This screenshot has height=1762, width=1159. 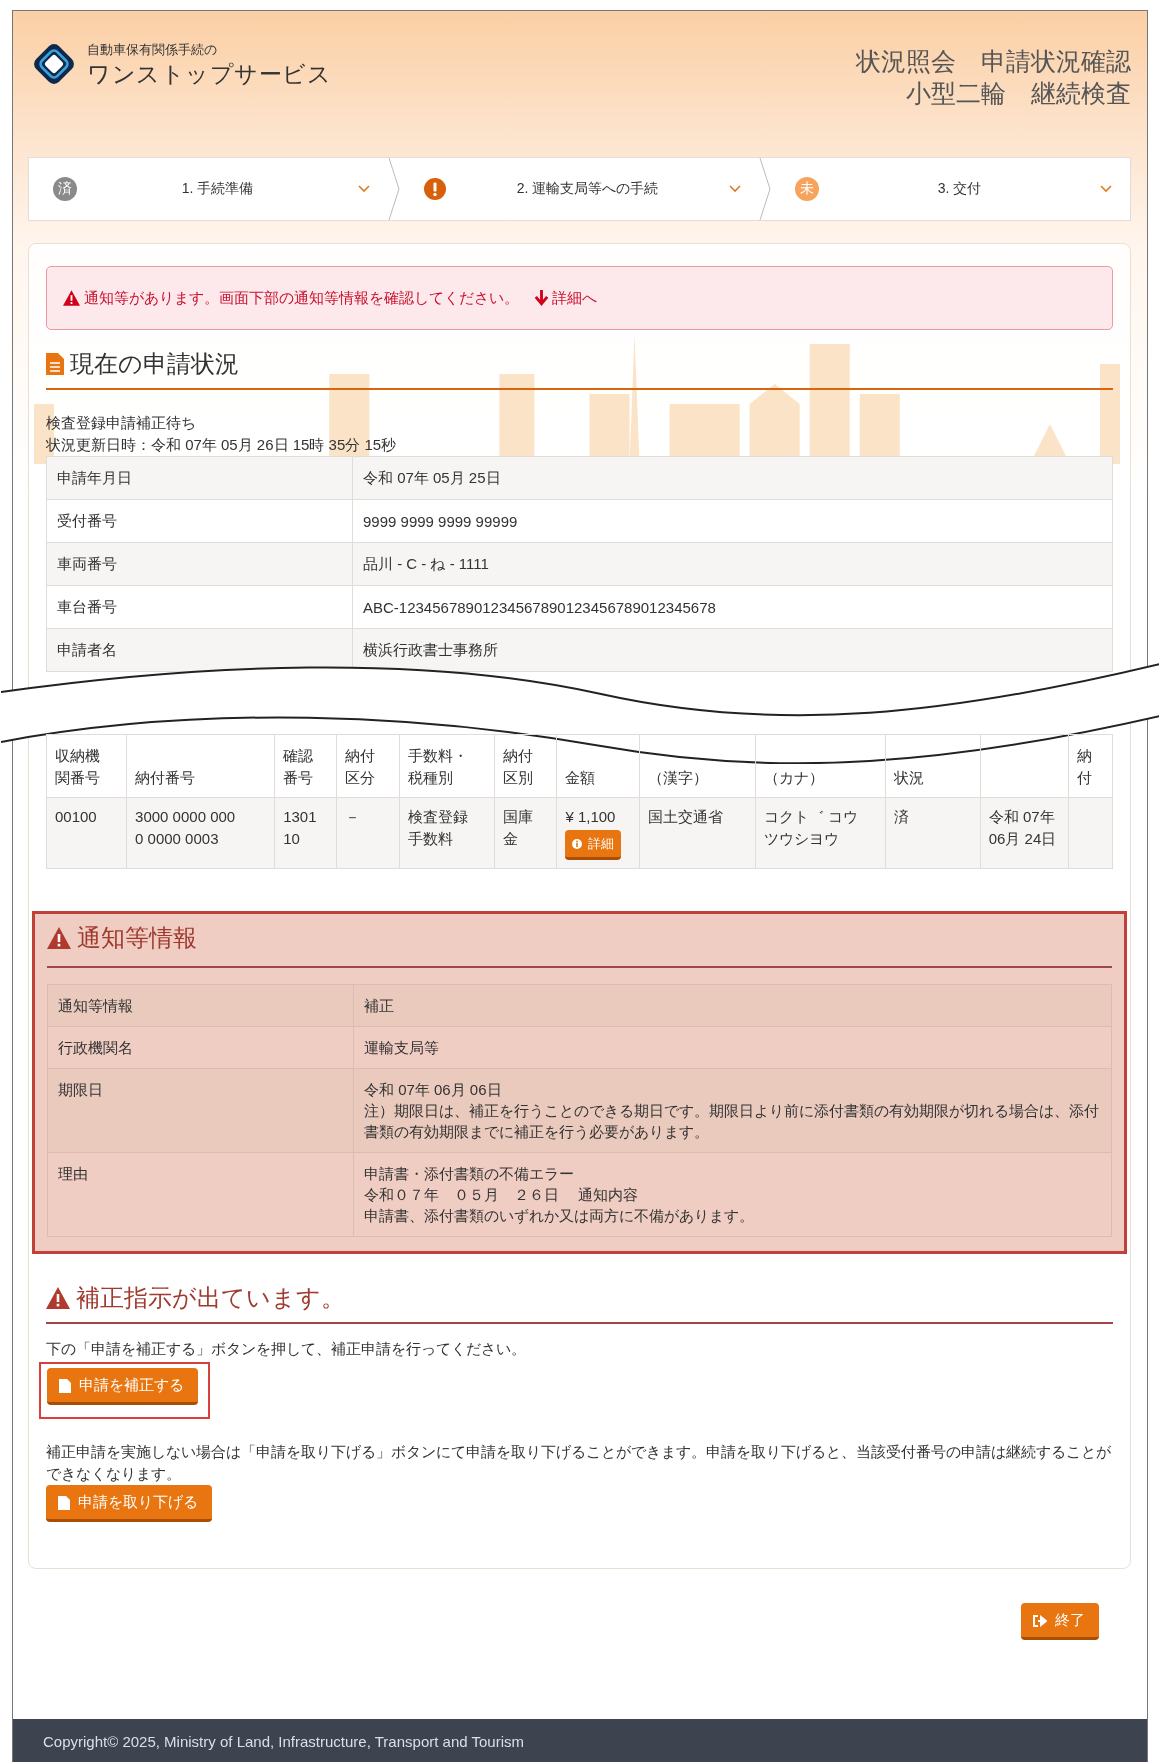 What do you see at coordinates (732, 564) in the screenshot?
I see `table-cell: 品川 - C - ね - 1111` at bounding box center [732, 564].